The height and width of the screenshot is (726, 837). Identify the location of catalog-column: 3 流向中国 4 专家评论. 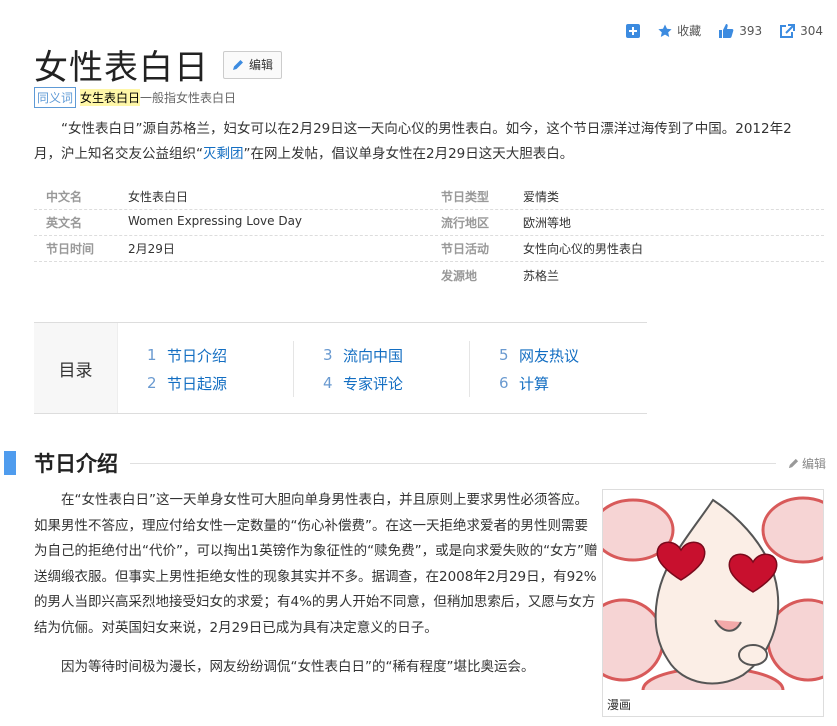
(382, 369).